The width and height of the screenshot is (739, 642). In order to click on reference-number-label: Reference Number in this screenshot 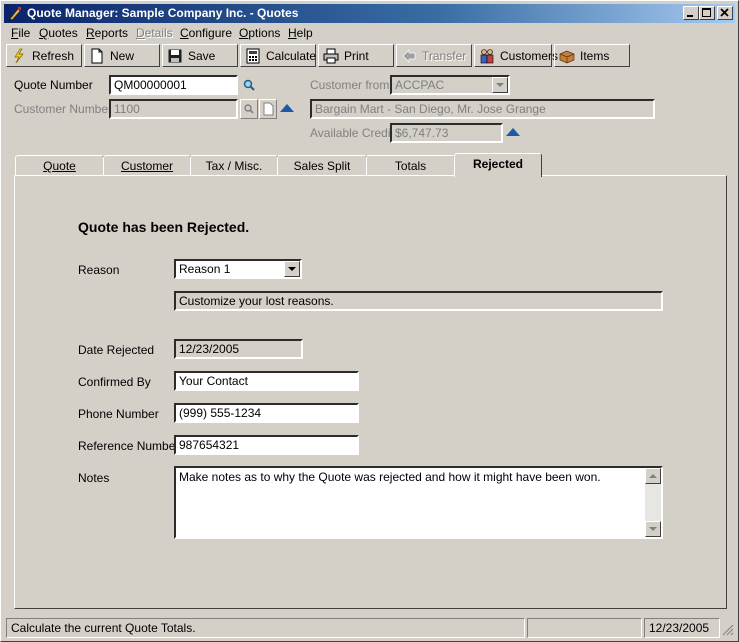, I will do `click(129, 446)`.